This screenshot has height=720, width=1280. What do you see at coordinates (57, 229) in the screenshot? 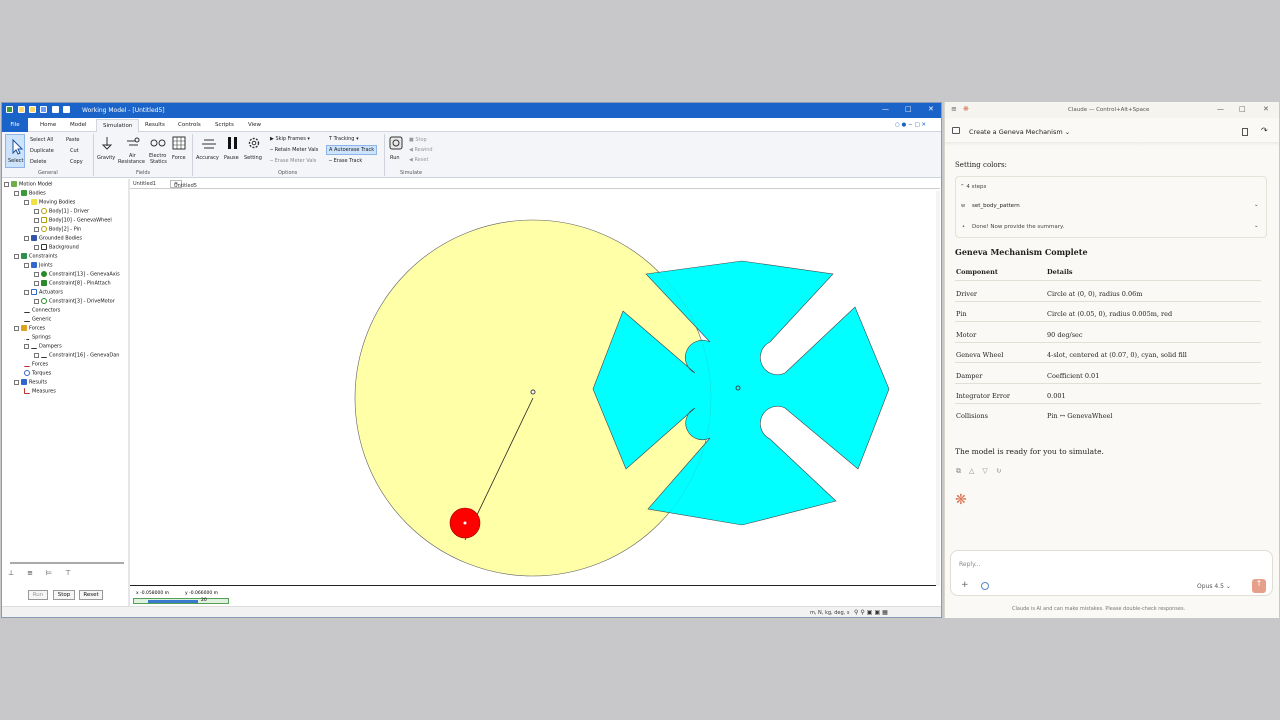
I see `tree-node: Body[2] - Pin` at bounding box center [57, 229].